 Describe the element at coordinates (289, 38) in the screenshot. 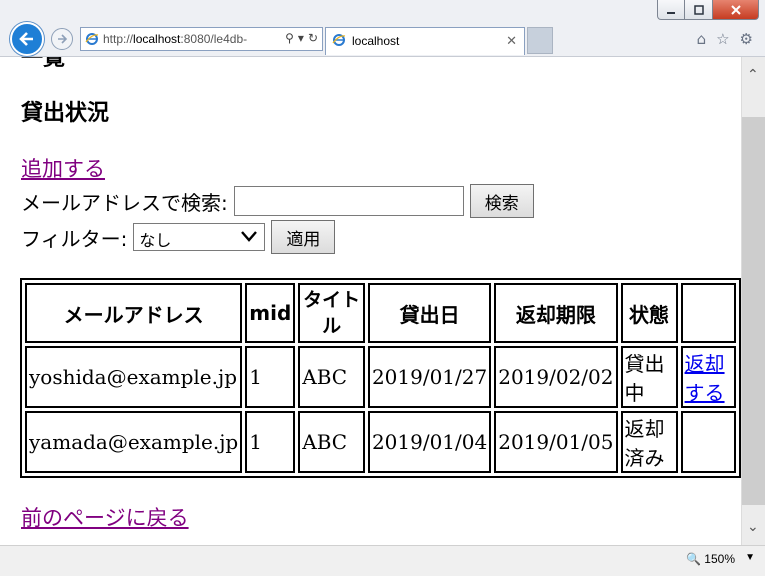

I see `search-icon: ⚲` at that location.